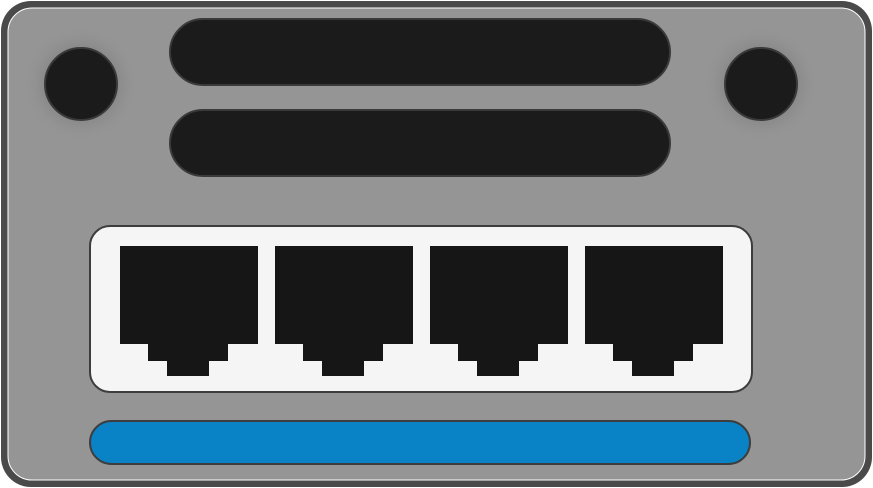  I want to click on right-screw-hole-icon, so click(761, 84).